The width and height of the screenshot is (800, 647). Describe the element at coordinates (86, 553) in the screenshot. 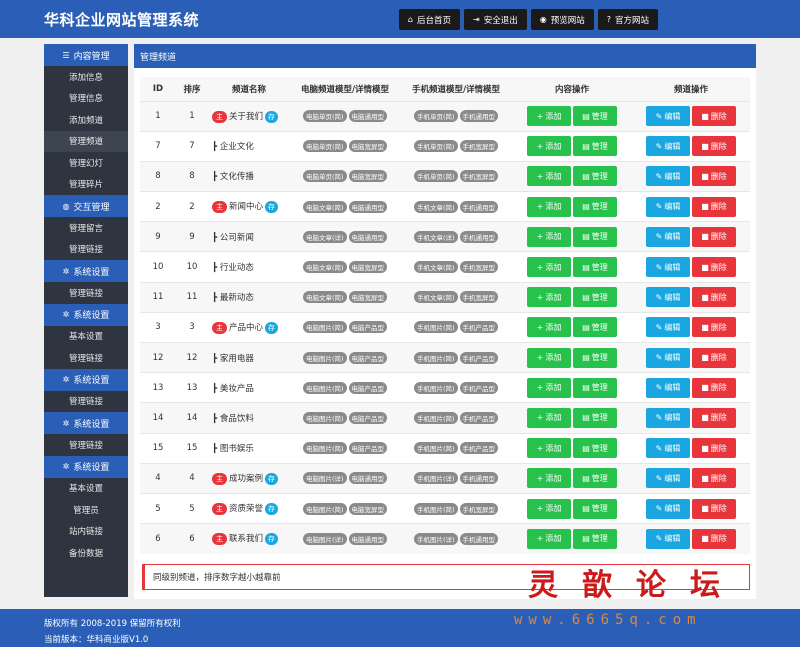

I see `sidebar-item: 备份数据` at that location.